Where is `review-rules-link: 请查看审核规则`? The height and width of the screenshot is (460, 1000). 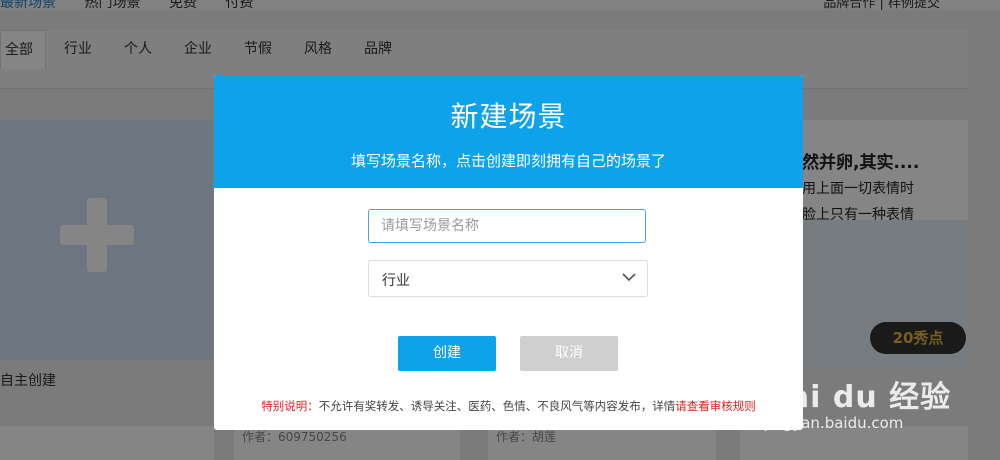 review-rules-link: 请查看审核规则 is located at coordinates (715, 406).